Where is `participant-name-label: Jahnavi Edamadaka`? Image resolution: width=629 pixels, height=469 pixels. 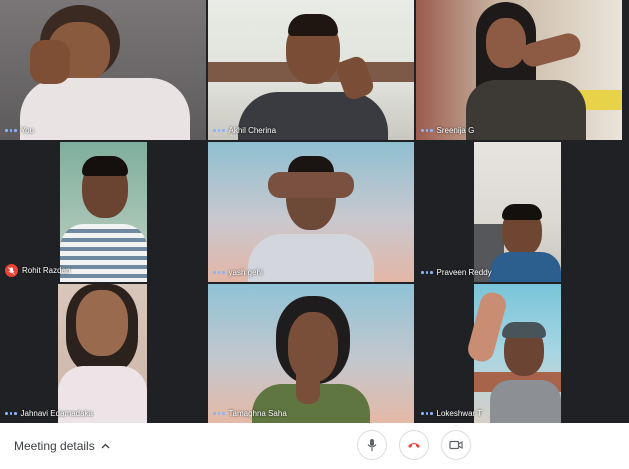 participant-name-label: Jahnavi Edamadaka is located at coordinates (49, 413).